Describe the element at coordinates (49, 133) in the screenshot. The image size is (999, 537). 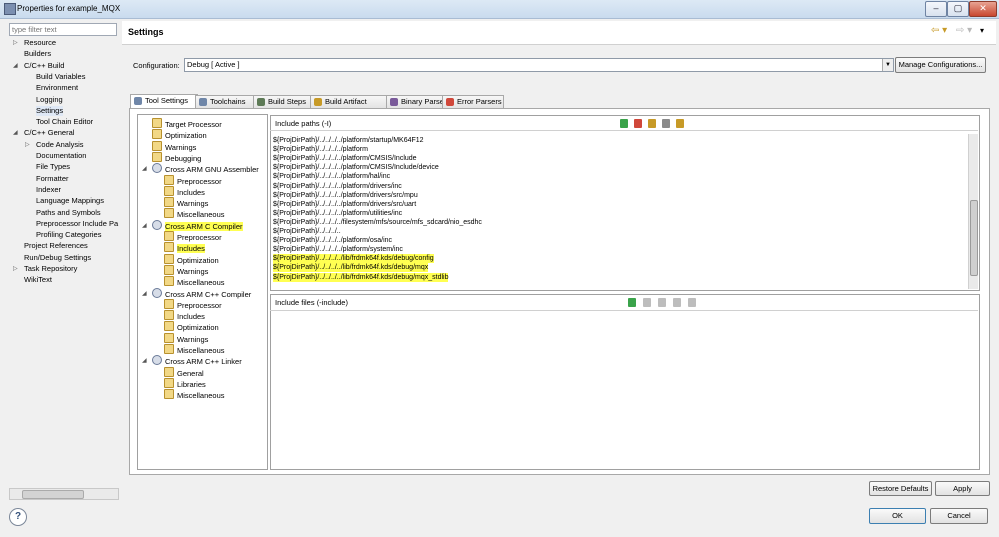
I see `nav-item: C/C++ General` at that location.